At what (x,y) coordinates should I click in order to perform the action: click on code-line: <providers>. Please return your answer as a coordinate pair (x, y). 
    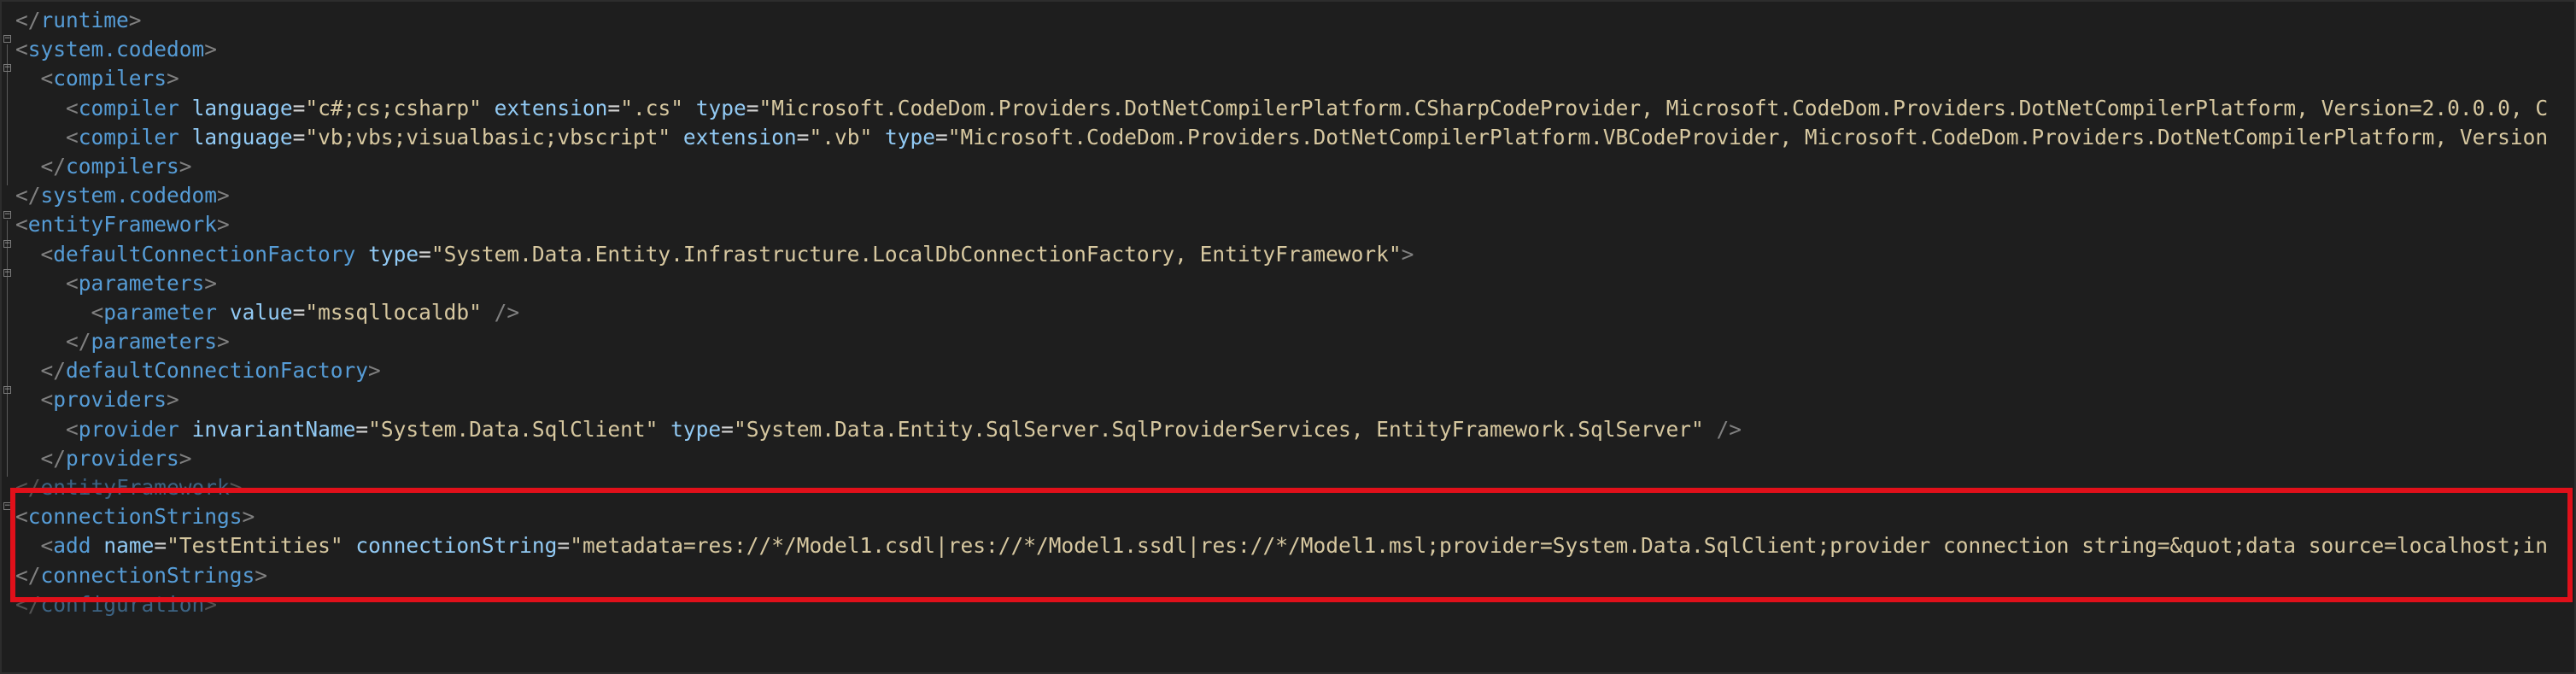
    Looking at the image, I should click on (1281, 400).